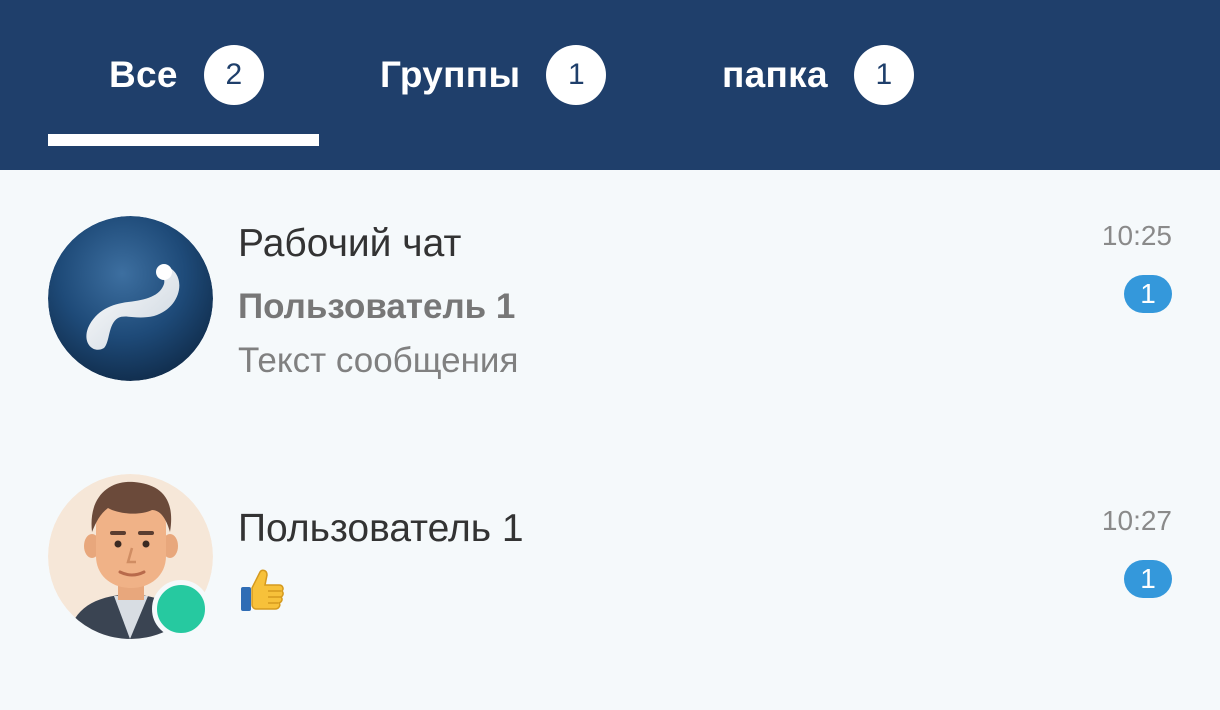 This screenshot has height=710, width=1220. I want to click on tab-folder-label: папка, so click(775, 74).